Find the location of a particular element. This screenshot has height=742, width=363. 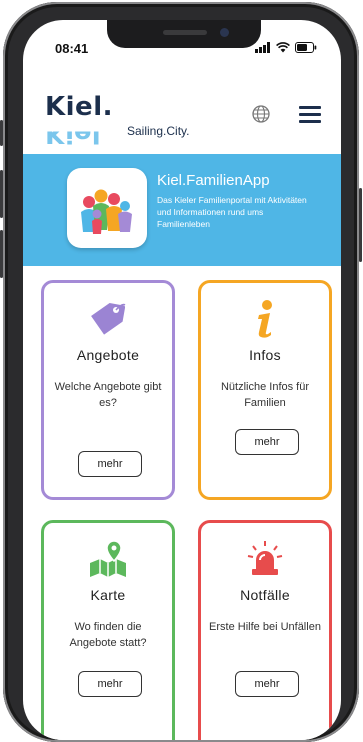

notch is located at coordinates (184, 34).